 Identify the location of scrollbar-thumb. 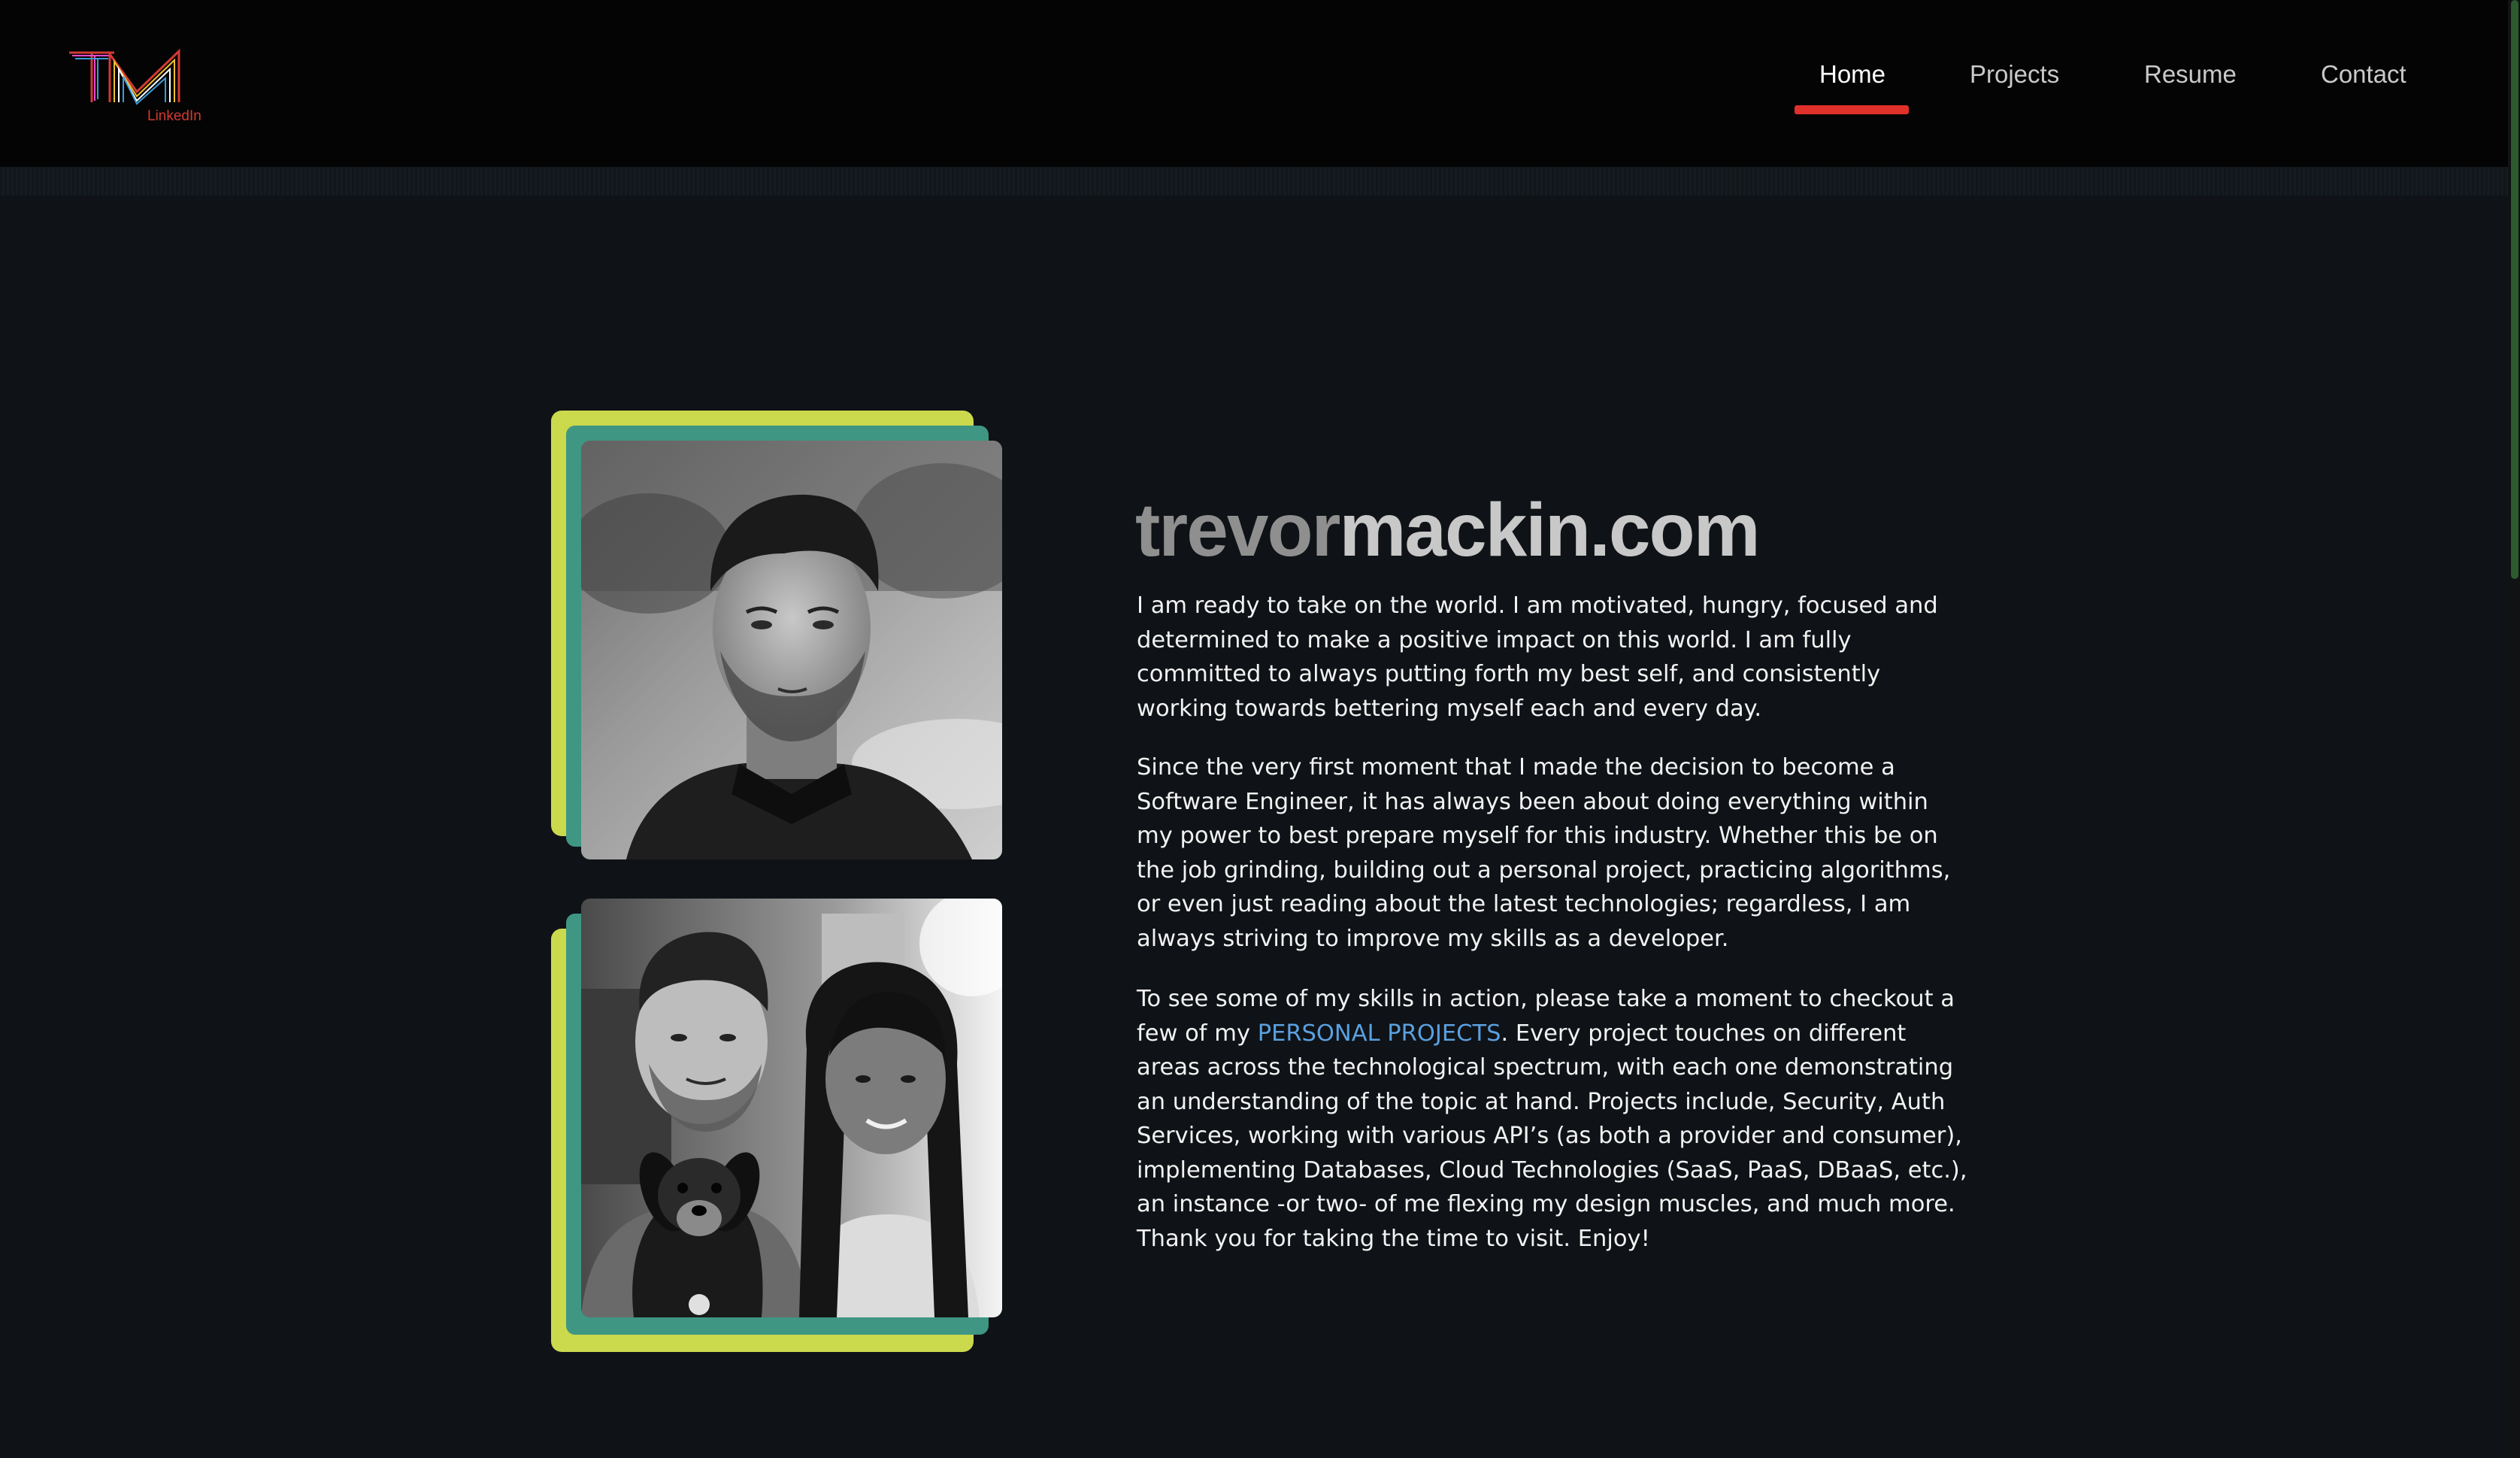
(2514, 289).